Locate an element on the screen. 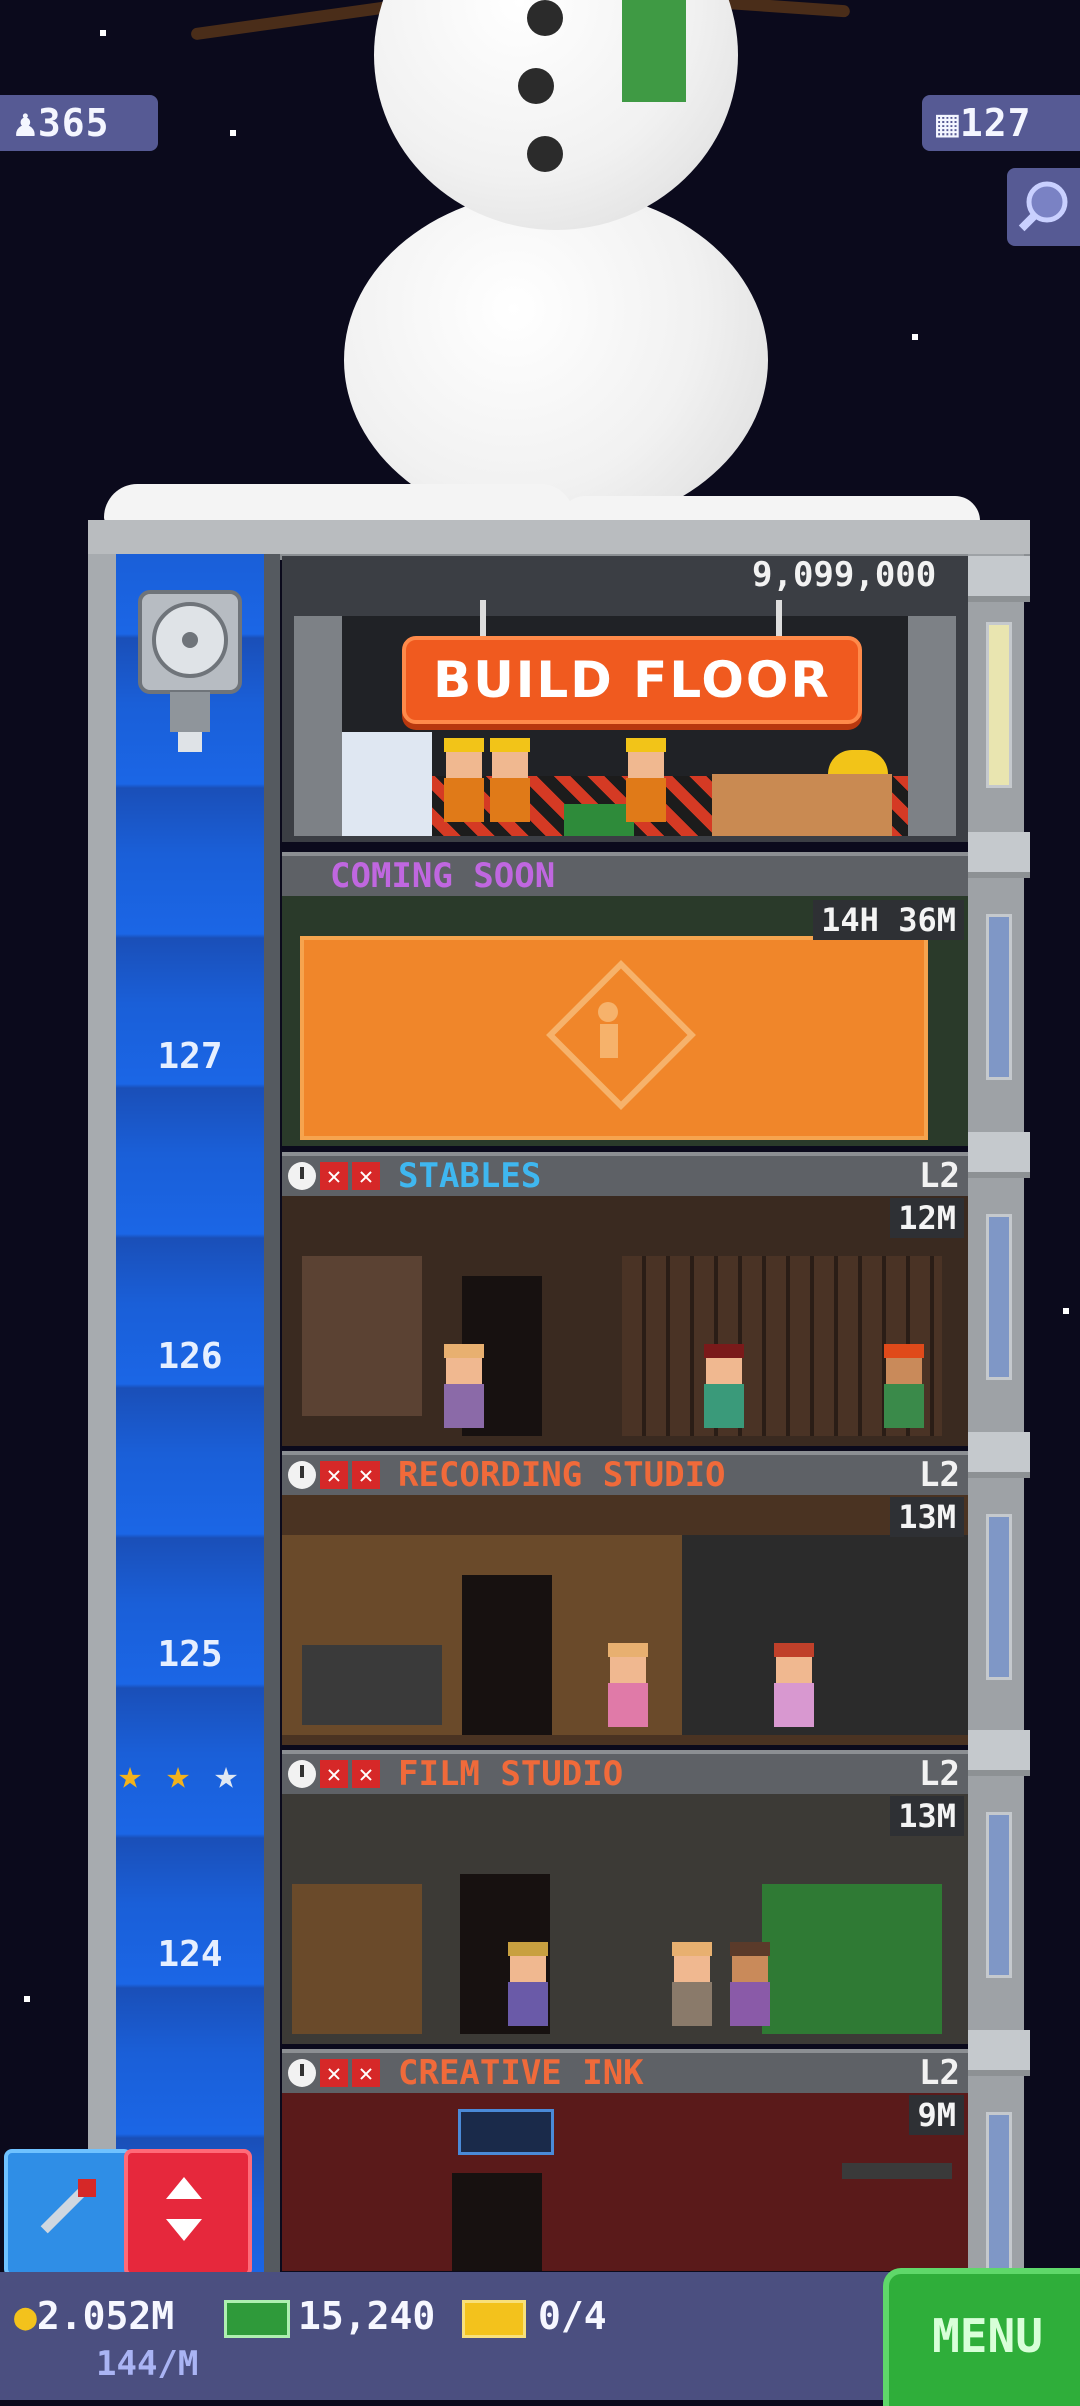 The height and width of the screenshot is (2406, 1080). construction-floor: 14H 36M is located at coordinates (625, 1021).